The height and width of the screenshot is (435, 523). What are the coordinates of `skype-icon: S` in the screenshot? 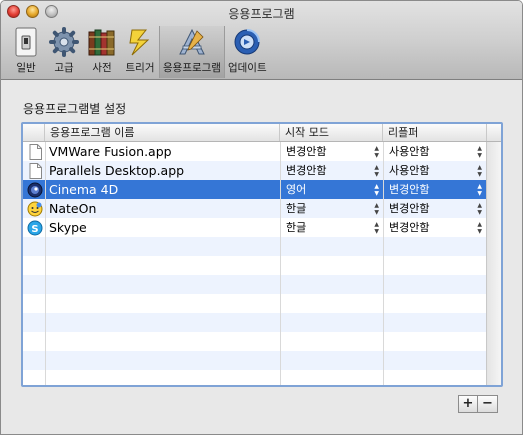 It's located at (35, 227).